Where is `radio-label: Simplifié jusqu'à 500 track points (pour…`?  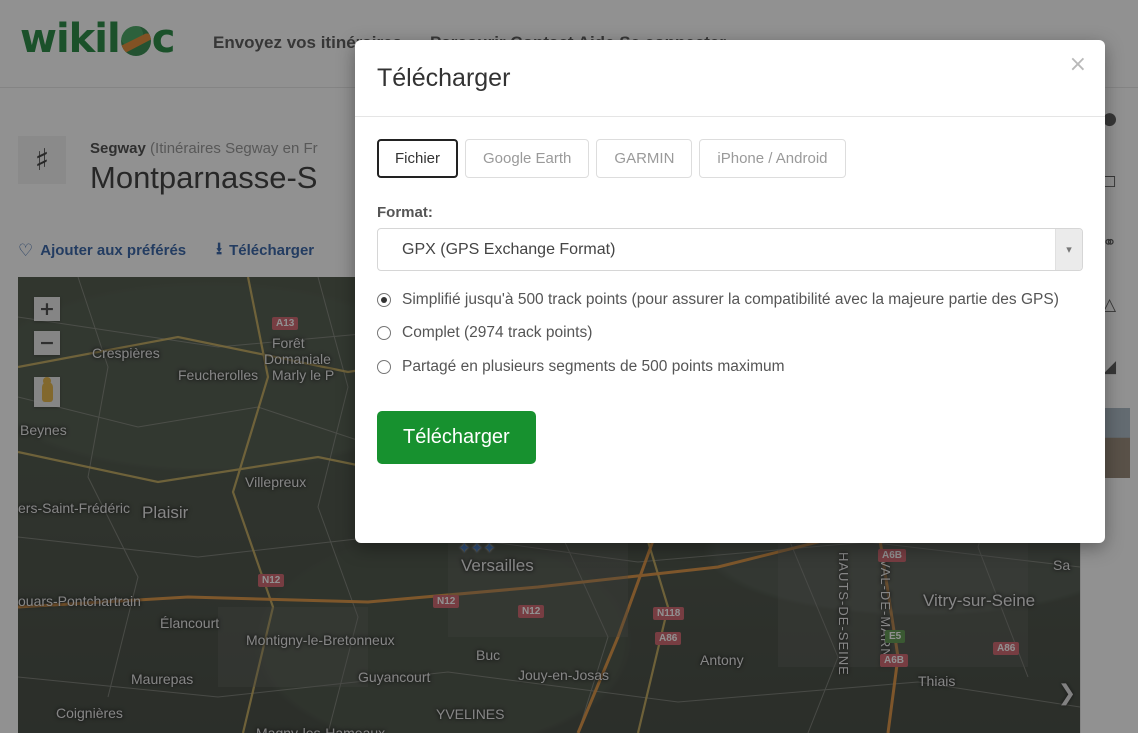 radio-label: Simplifié jusqu'à 500 track points (pour… is located at coordinates (730, 299).